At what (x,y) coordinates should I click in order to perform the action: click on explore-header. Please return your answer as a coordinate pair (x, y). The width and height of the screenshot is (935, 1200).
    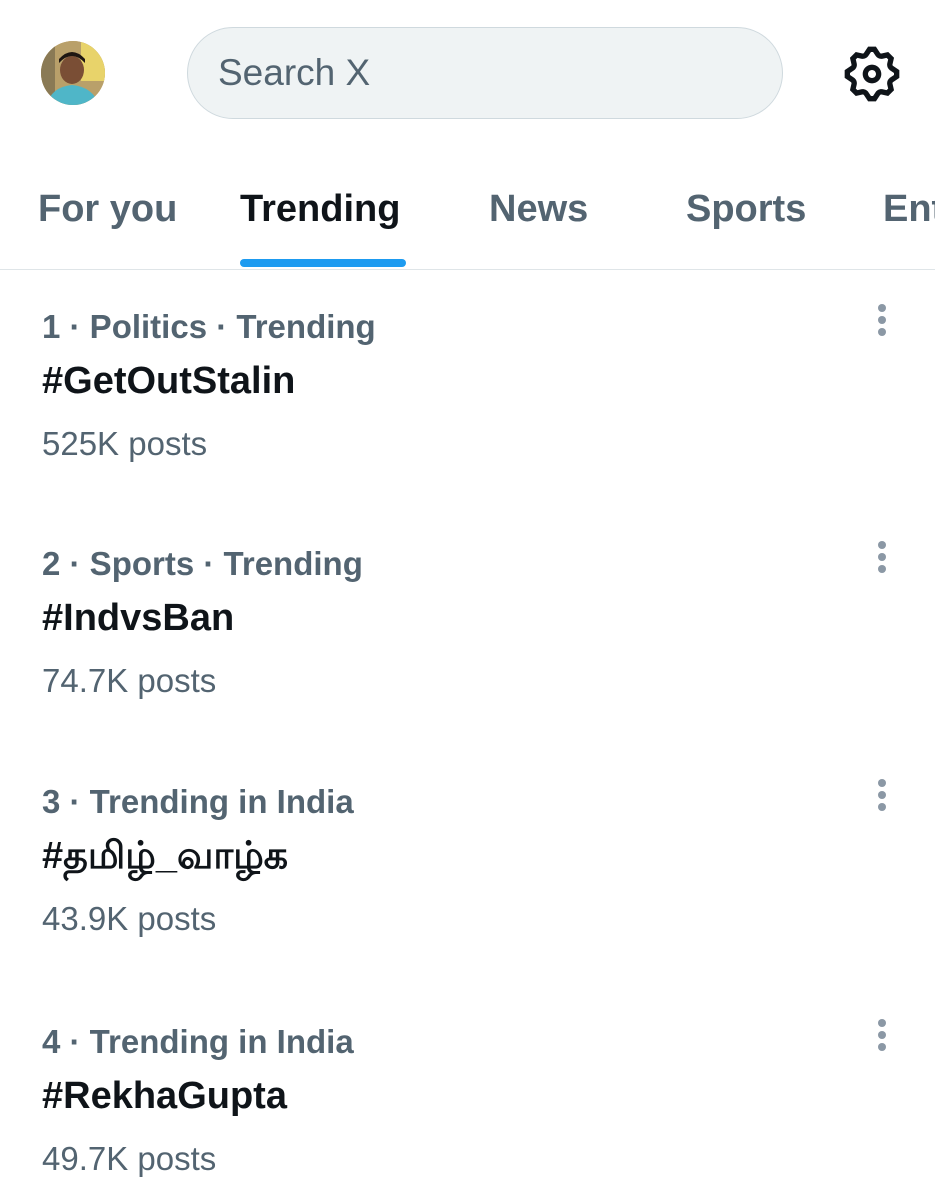
    Looking at the image, I should click on (467, 75).